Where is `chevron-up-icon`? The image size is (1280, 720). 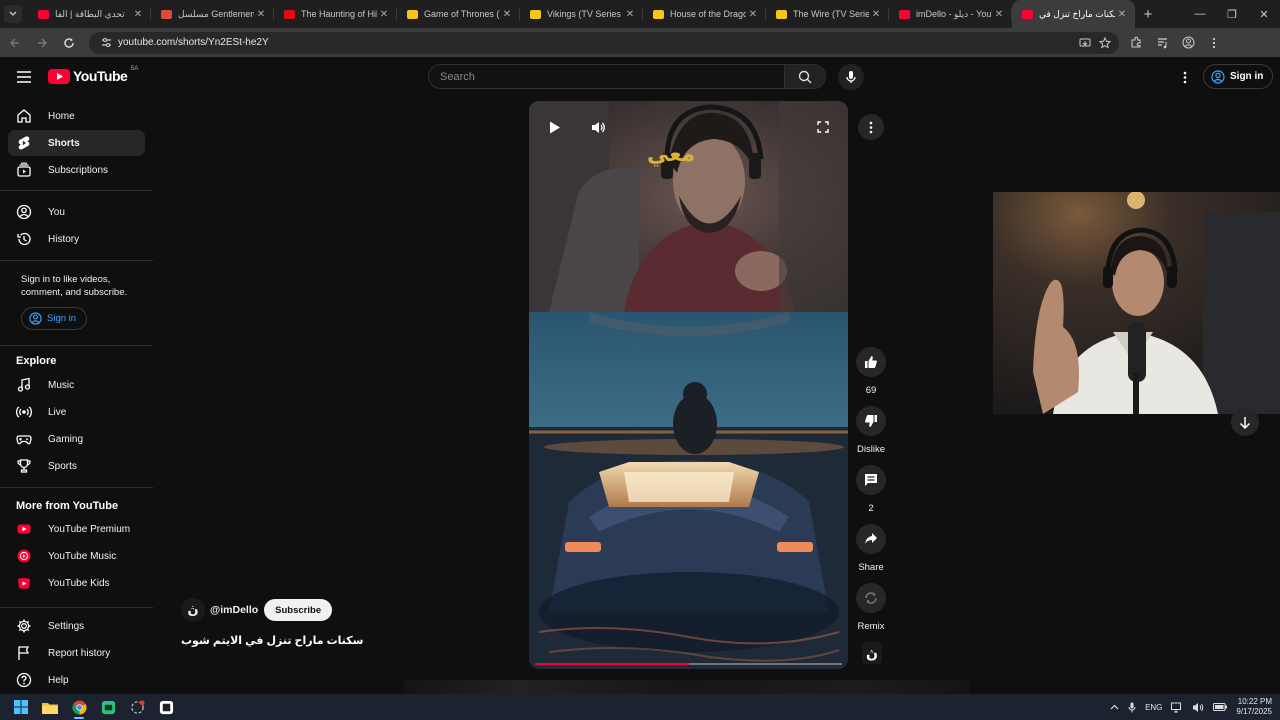 chevron-up-icon is located at coordinates (1114, 707).